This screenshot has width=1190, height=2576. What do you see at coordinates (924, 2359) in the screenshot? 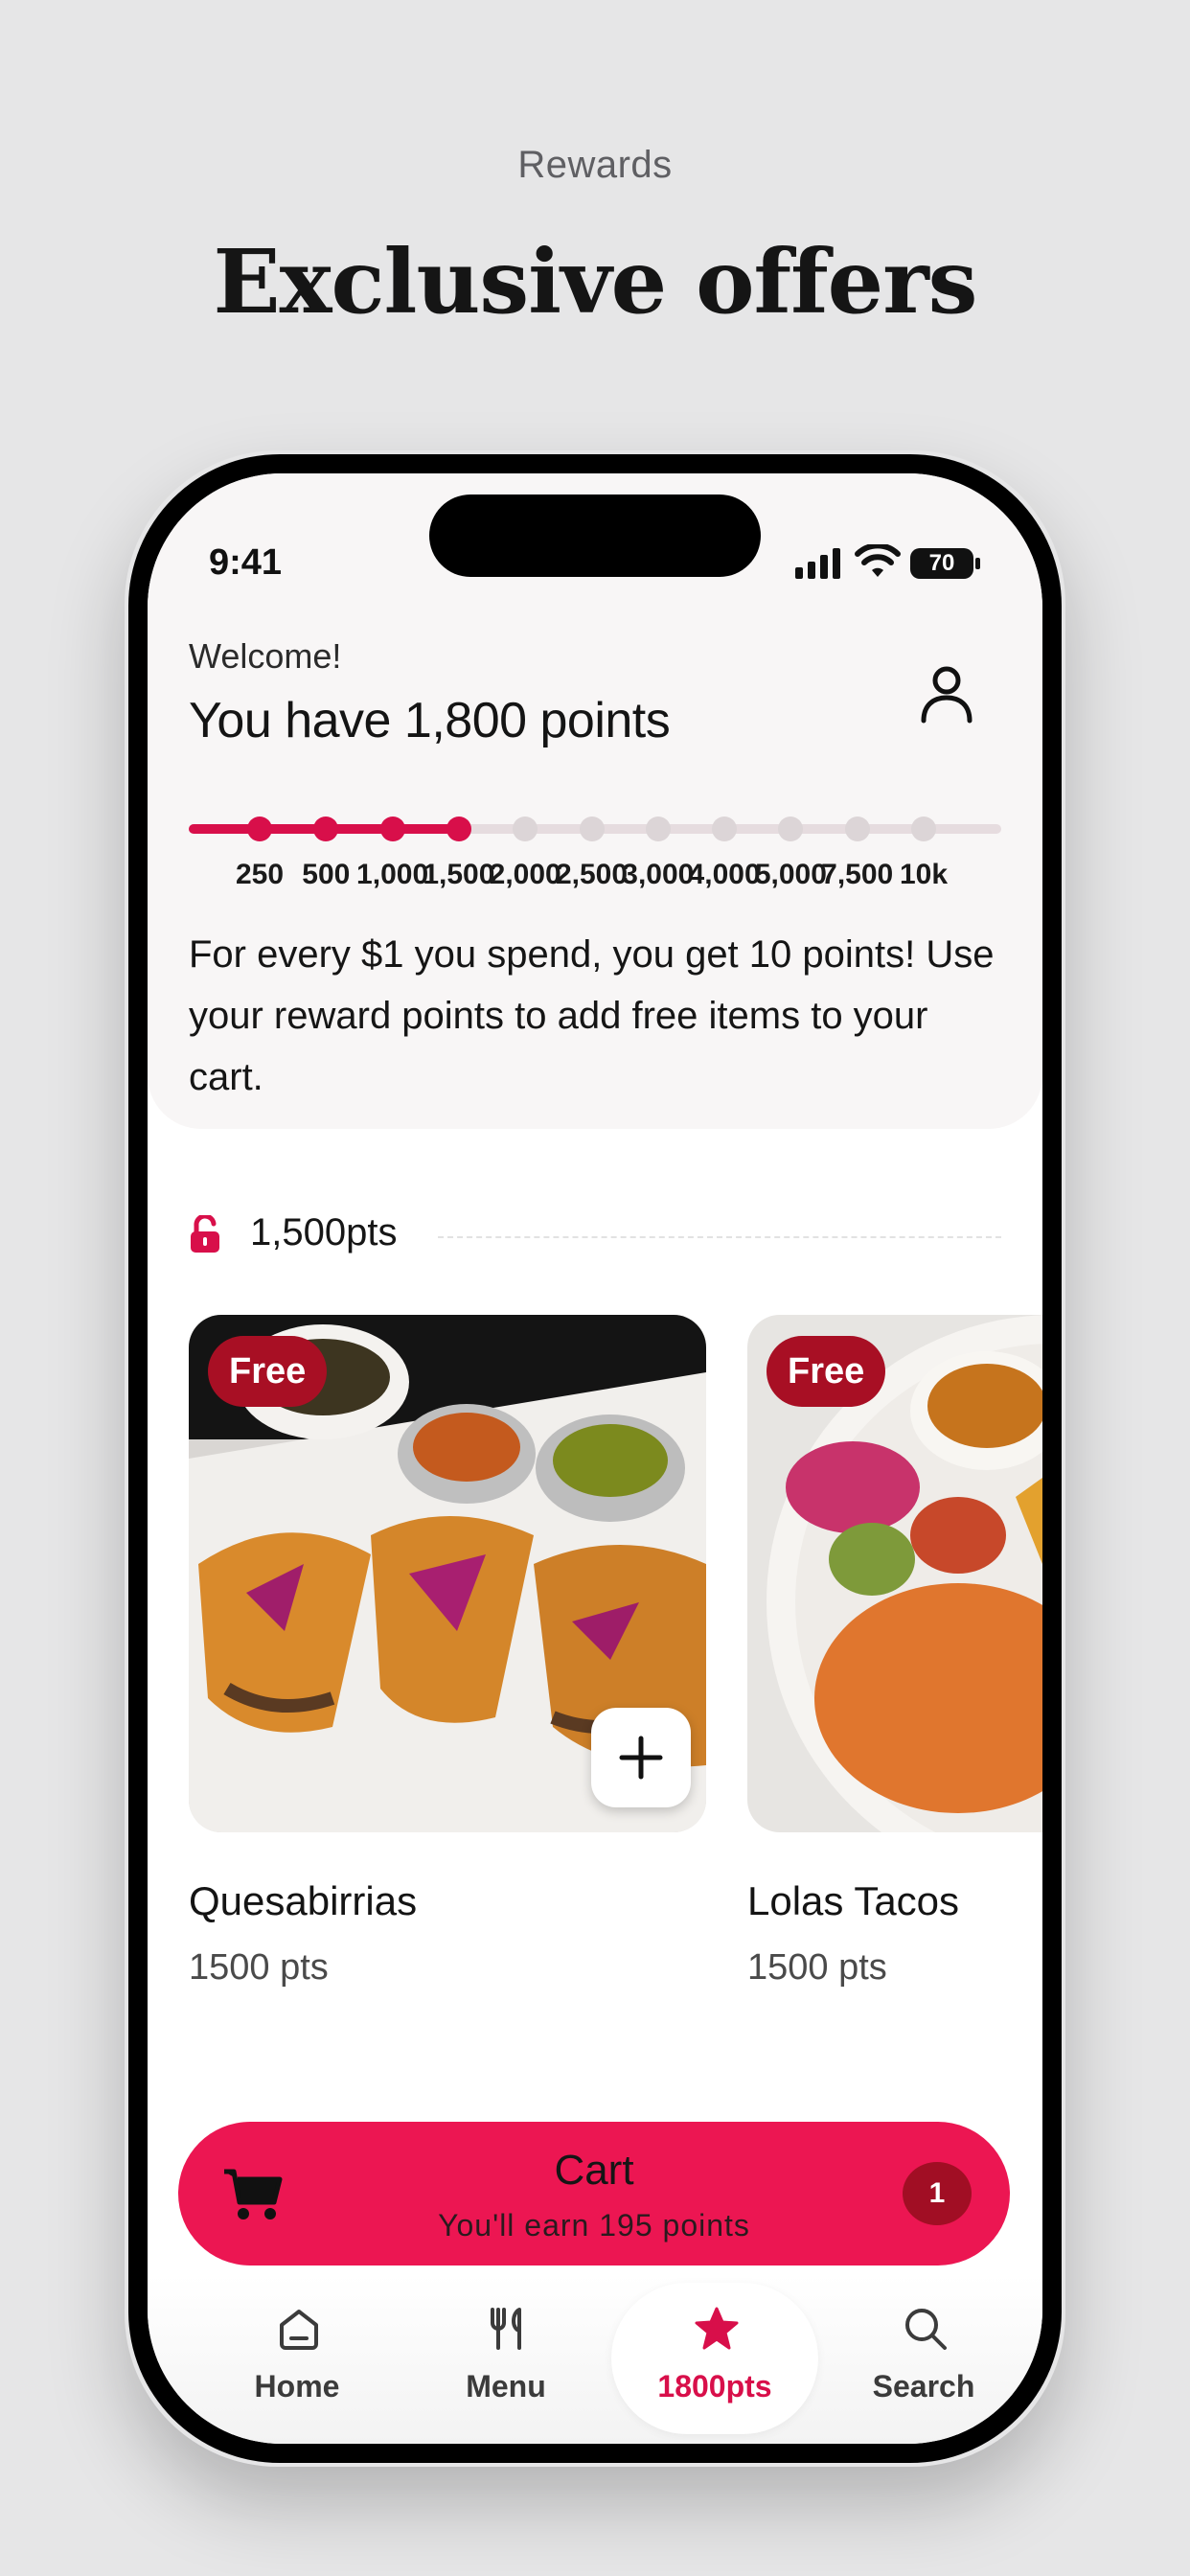
I see `tab-search: Search` at bounding box center [924, 2359].